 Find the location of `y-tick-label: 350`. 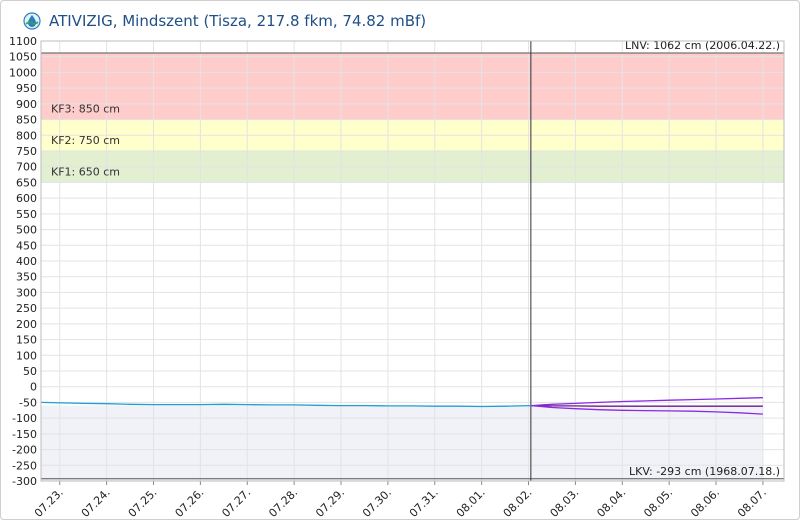

y-tick-label: 350 is located at coordinates (26, 277).